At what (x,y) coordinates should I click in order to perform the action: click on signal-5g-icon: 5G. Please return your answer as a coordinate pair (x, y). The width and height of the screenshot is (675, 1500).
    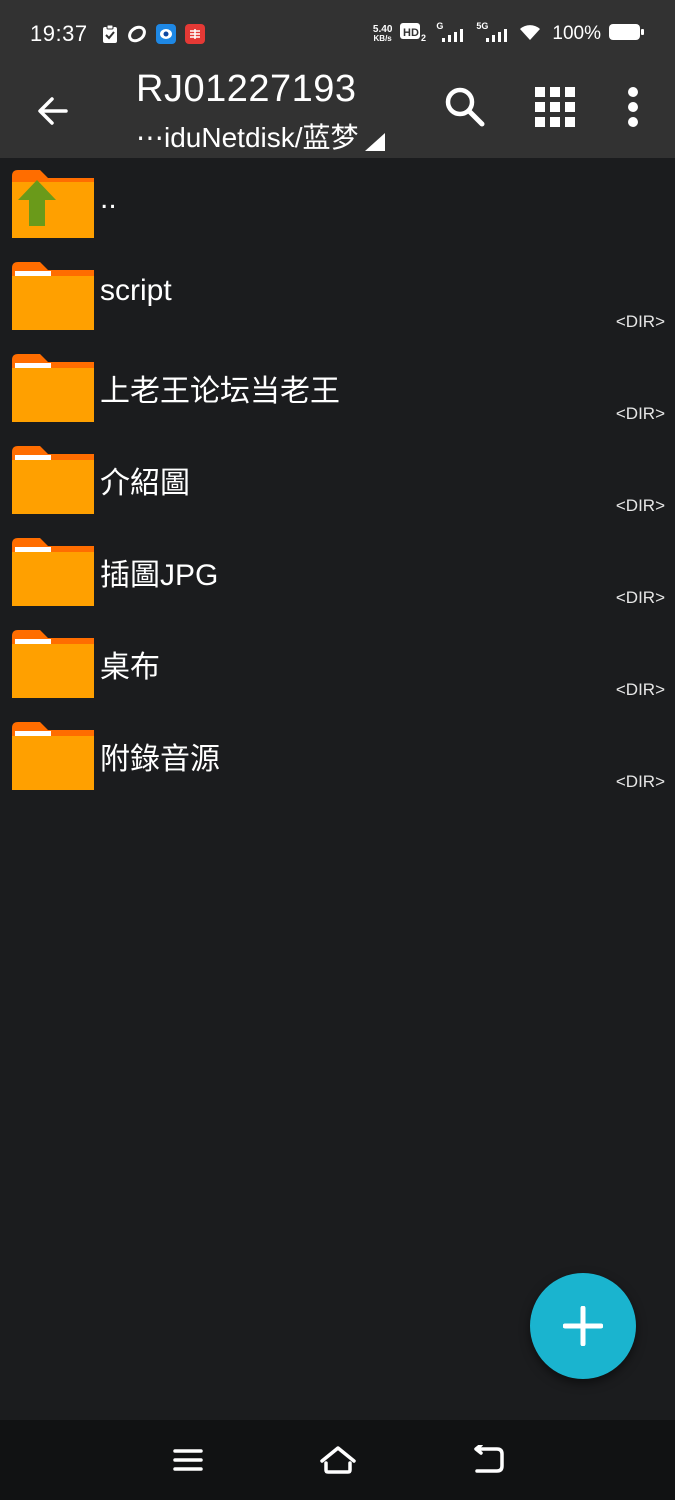
    Looking at the image, I should click on (493, 33).